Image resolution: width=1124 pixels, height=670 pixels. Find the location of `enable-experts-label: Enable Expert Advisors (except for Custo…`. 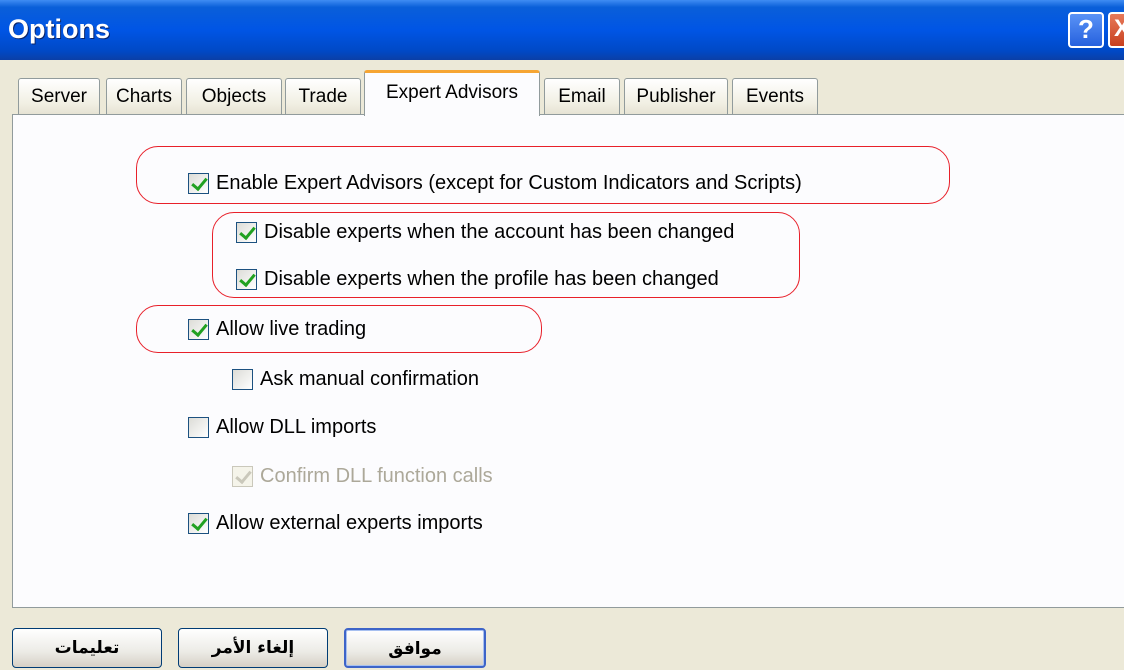

enable-experts-label: Enable Expert Advisors (except for Custo… is located at coordinates (509, 182).